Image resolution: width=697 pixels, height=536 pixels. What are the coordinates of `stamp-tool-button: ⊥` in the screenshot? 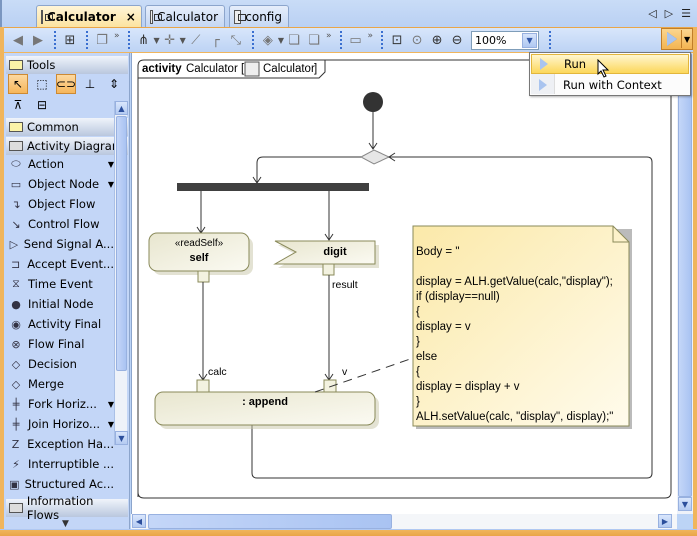 It's located at (90, 84).